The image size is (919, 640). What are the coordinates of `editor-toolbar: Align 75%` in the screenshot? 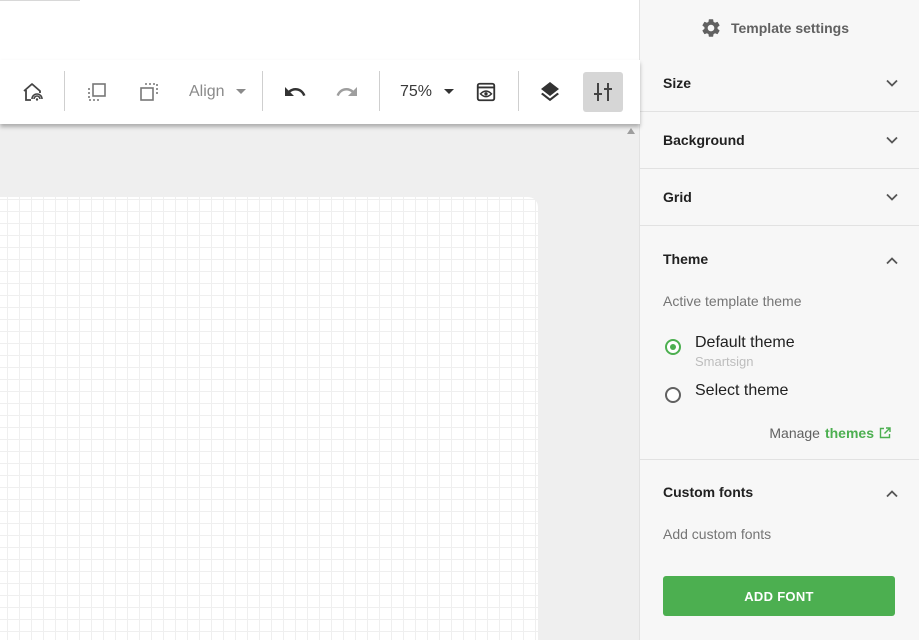 It's located at (320, 92).